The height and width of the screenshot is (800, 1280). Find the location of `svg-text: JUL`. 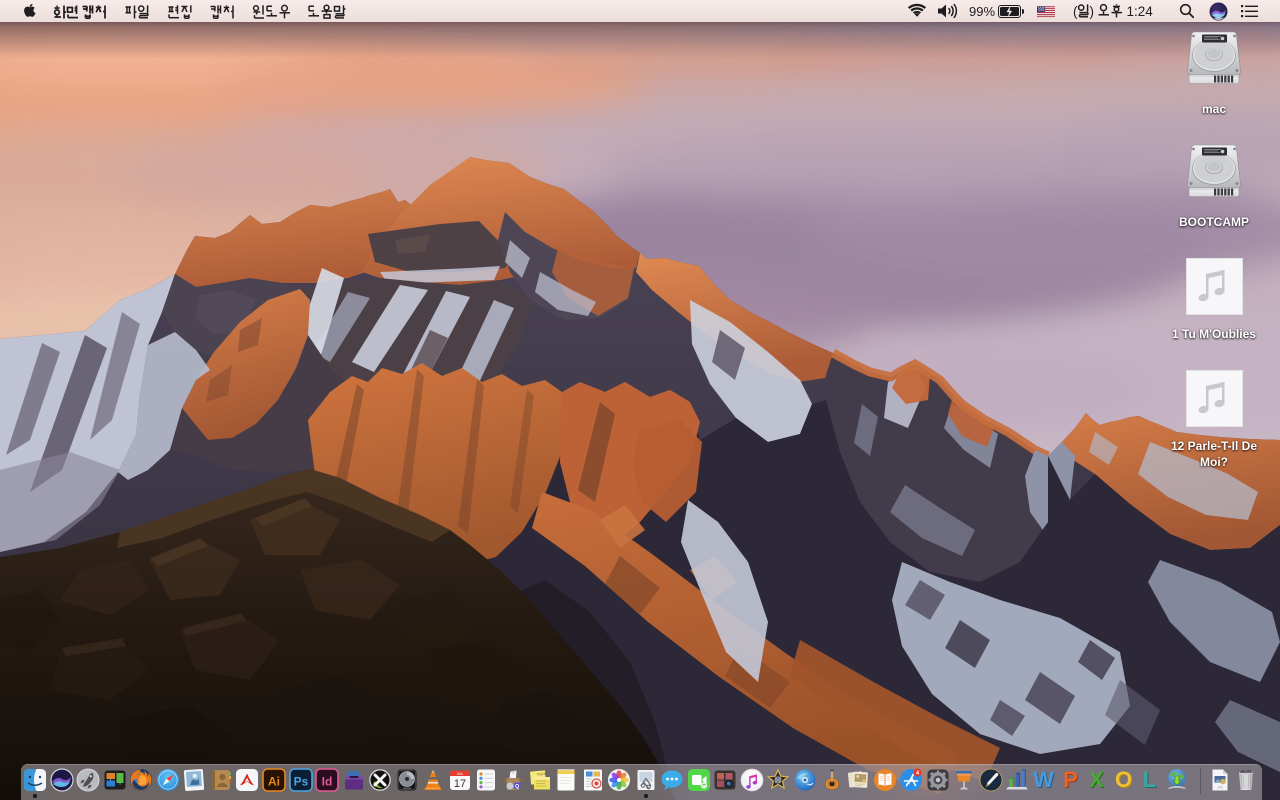

svg-text: JUL is located at coordinates (460, 773).